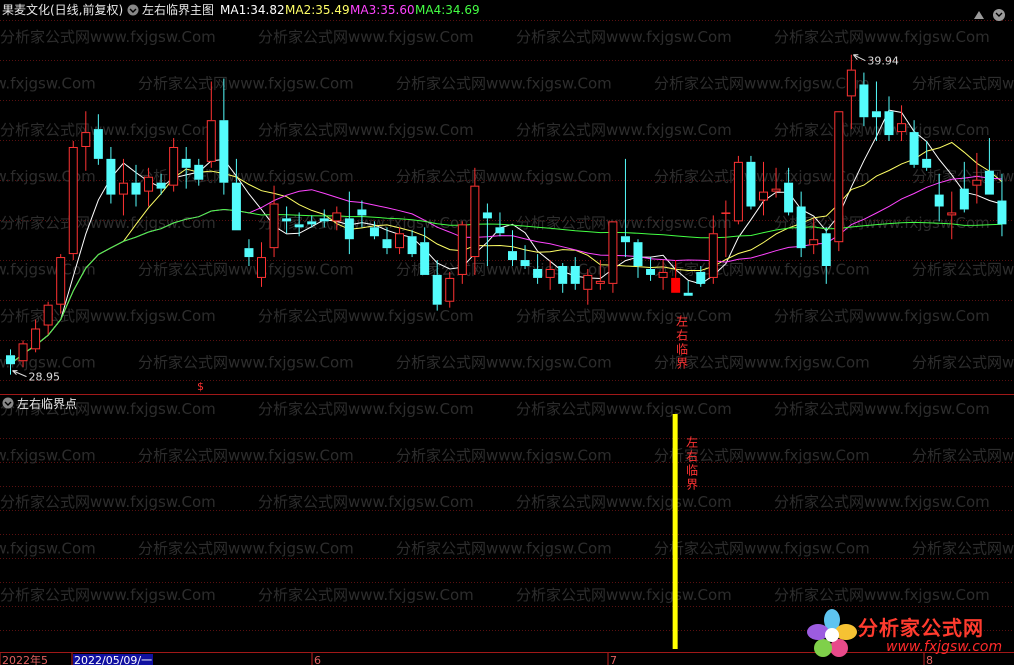  I want to click on x-axis: 2022年5 2022/05/09/一 6 7 8, so click(466, 659).